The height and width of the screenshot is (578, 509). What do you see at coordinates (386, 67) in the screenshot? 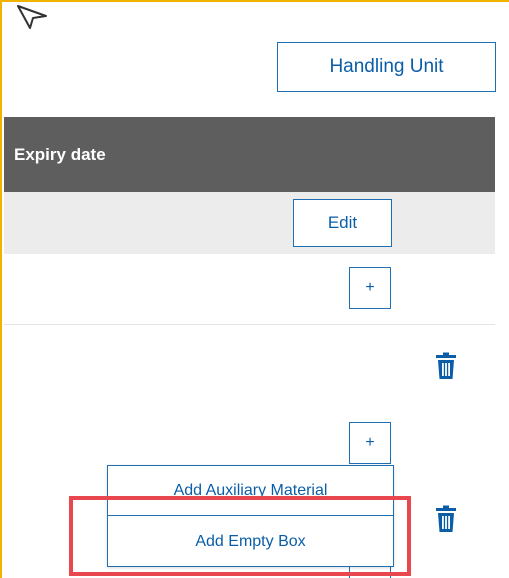
I see `handling-unit-button: Handling Unit` at bounding box center [386, 67].